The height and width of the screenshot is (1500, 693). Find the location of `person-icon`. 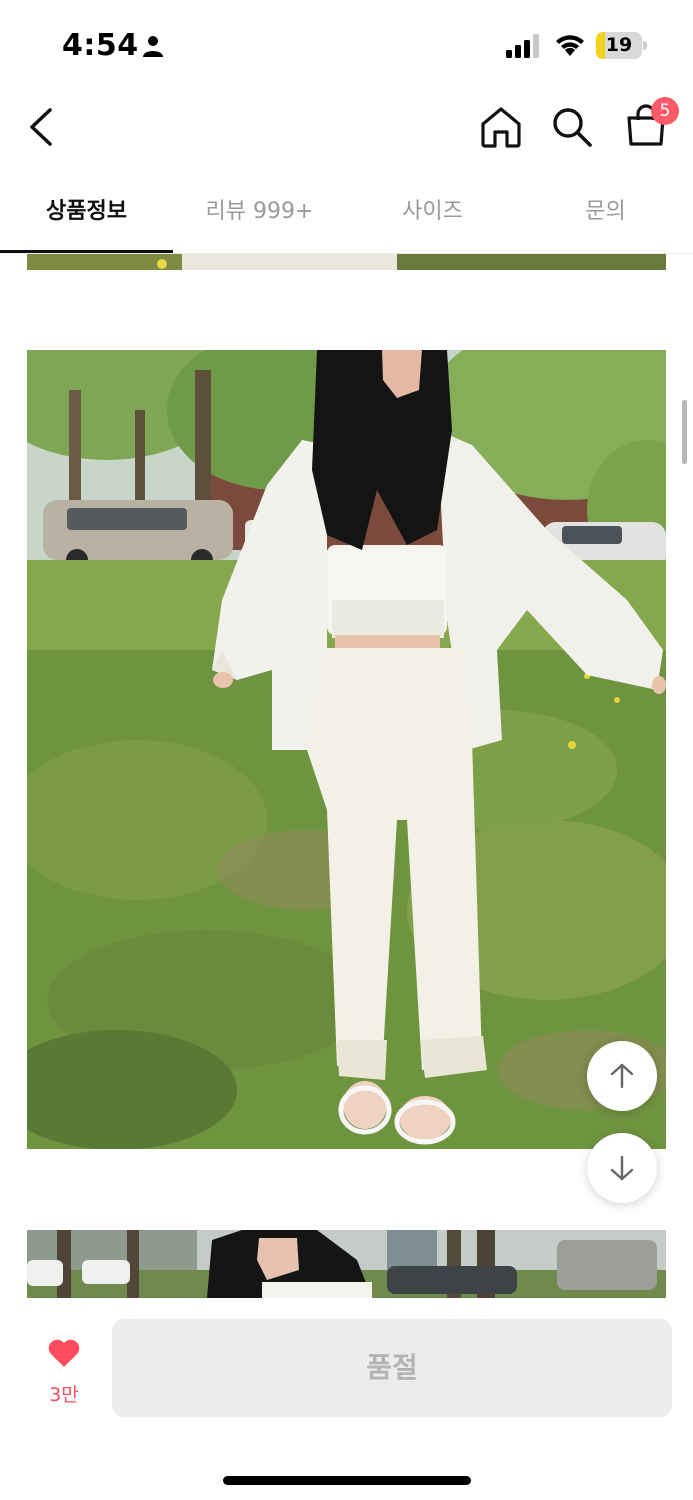

person-icon is located at coordinates (153, 46).